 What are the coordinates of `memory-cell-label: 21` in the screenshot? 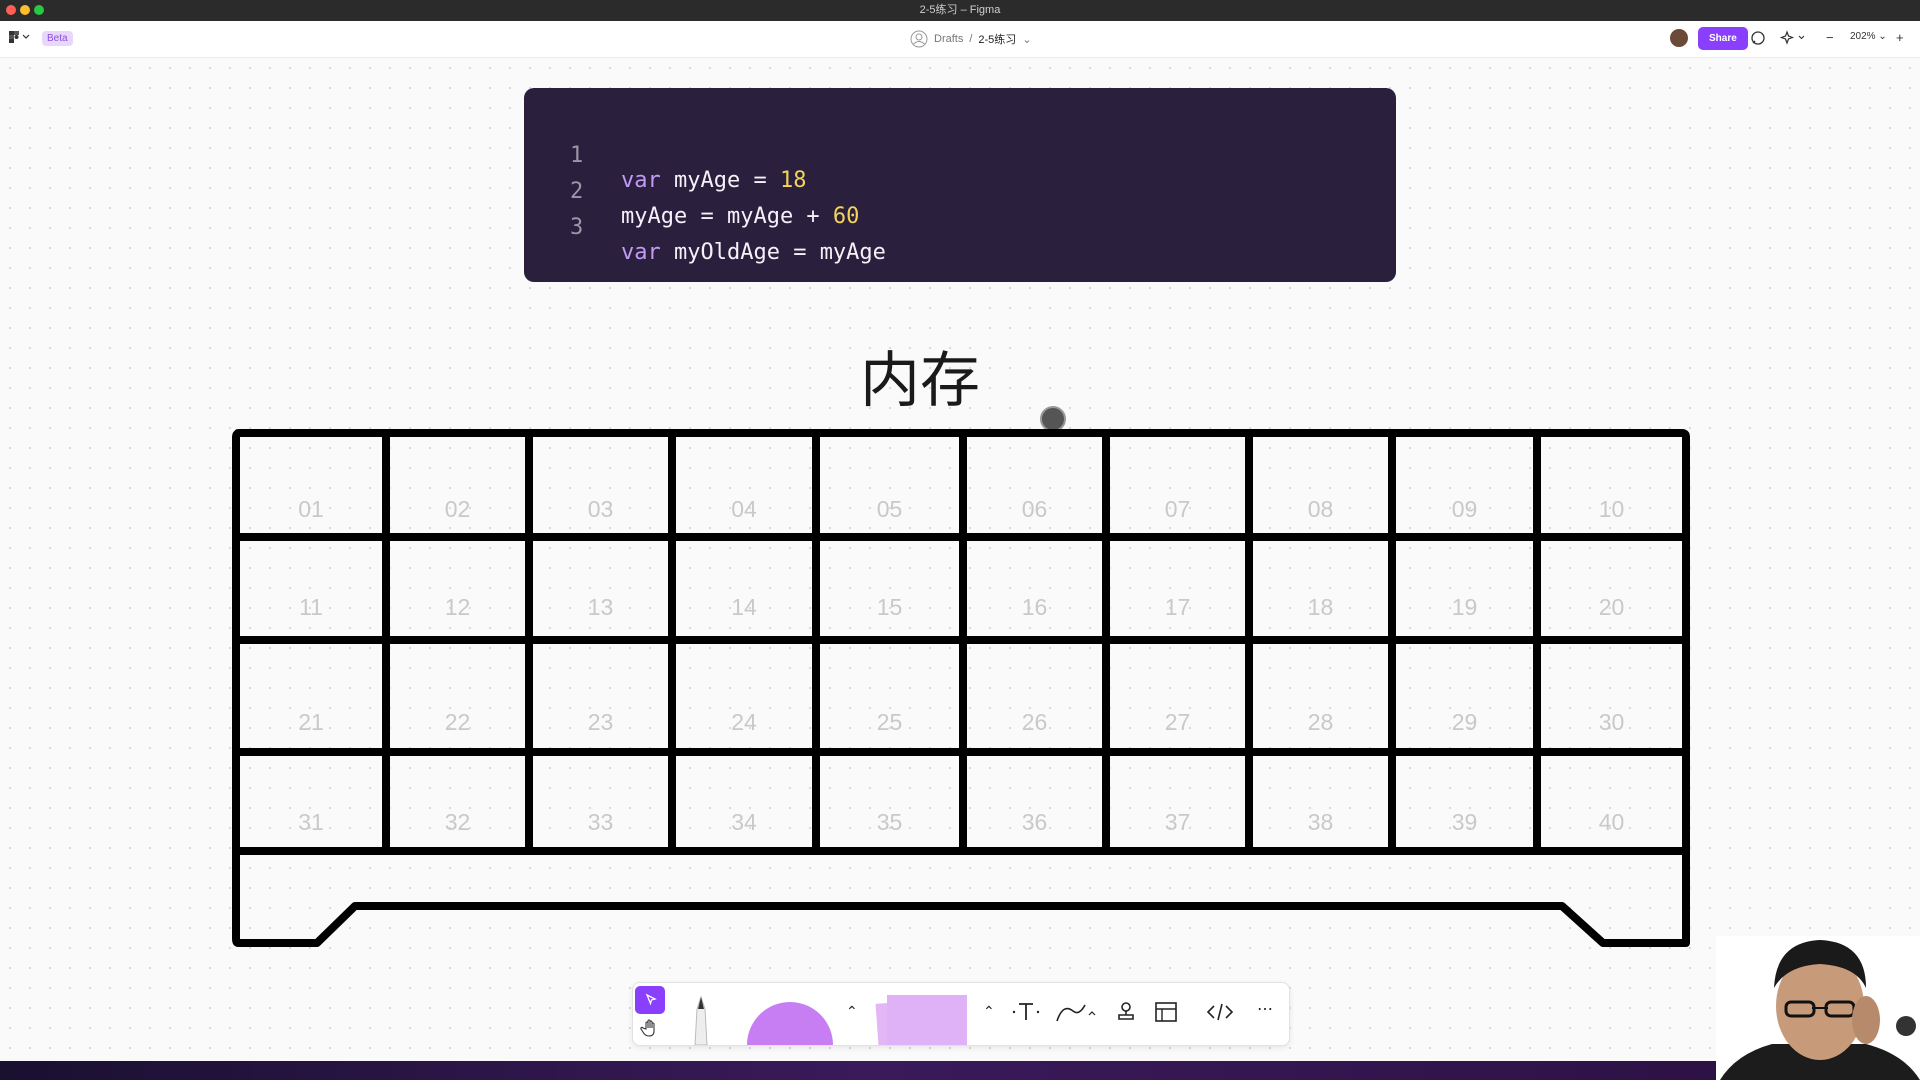 It's located at (311, 722).